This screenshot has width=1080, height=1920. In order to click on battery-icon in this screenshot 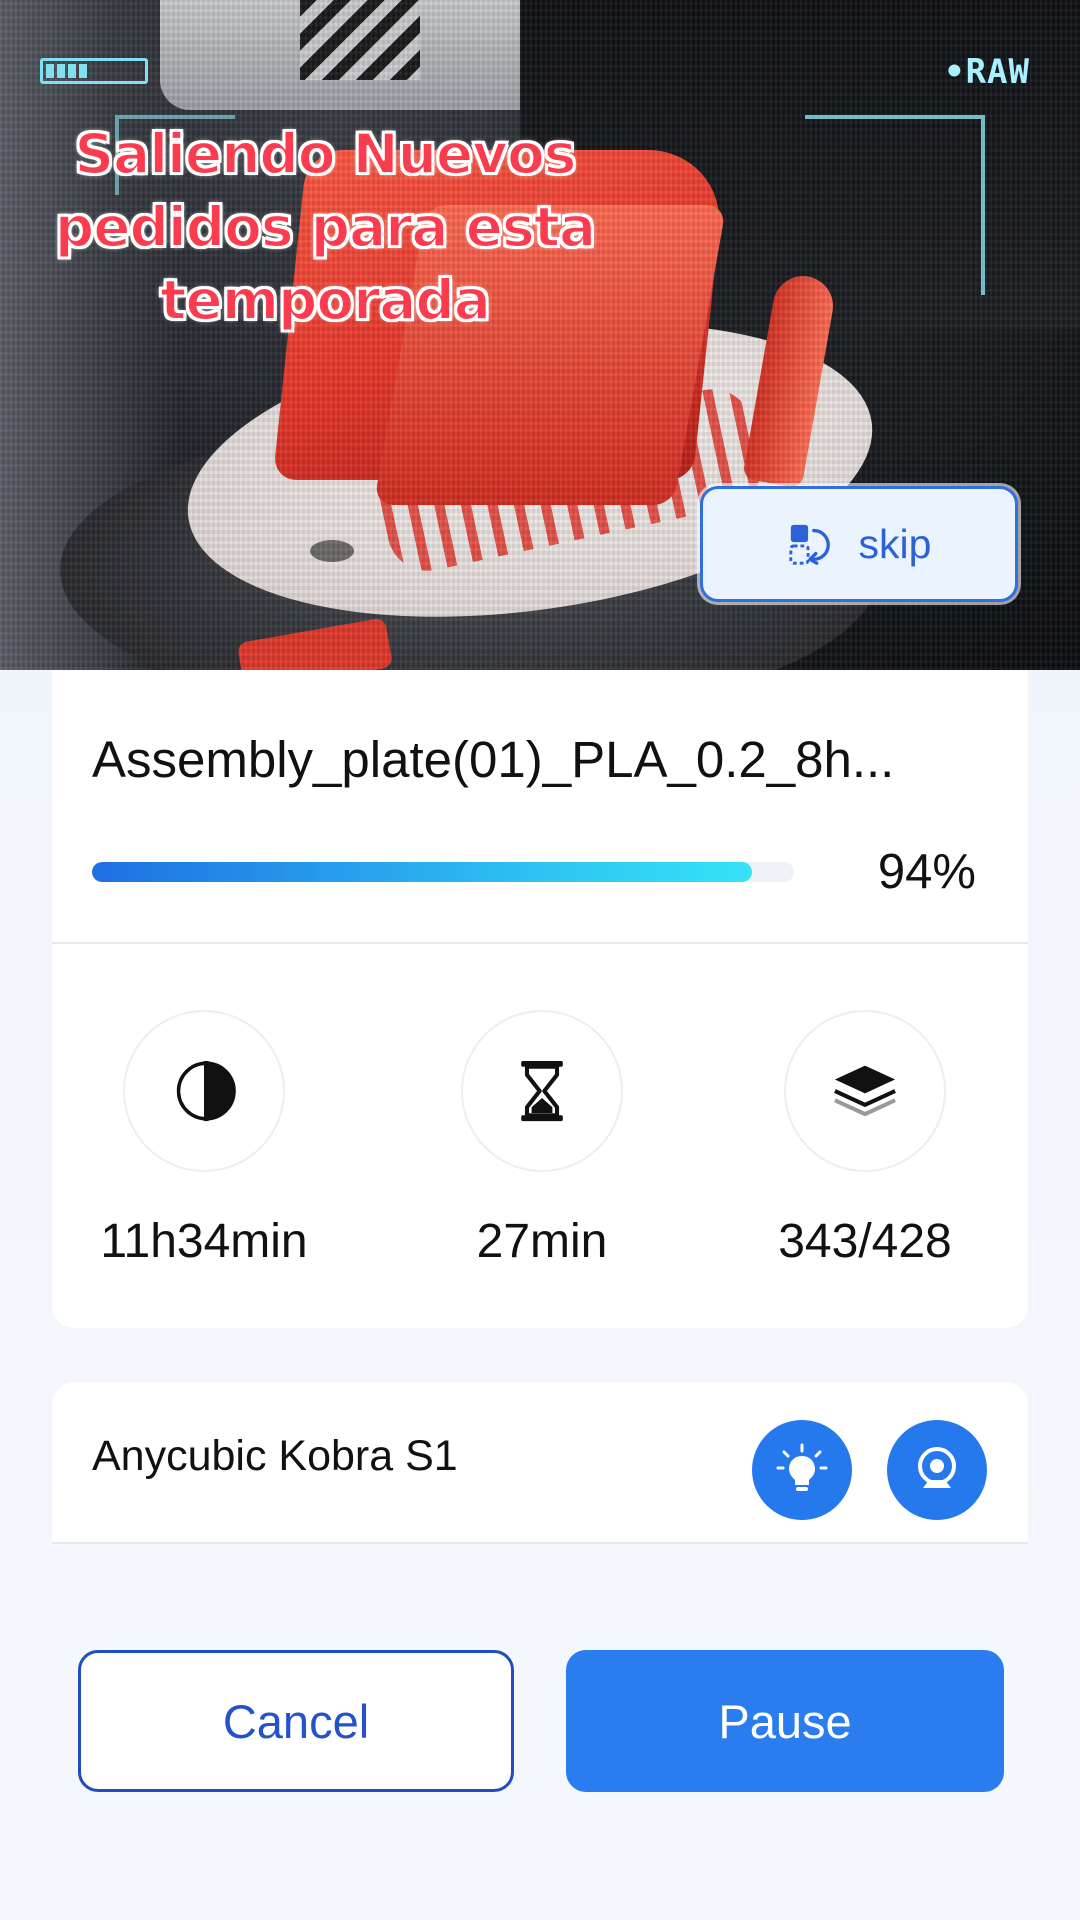, I will do `click(94, 71)`.